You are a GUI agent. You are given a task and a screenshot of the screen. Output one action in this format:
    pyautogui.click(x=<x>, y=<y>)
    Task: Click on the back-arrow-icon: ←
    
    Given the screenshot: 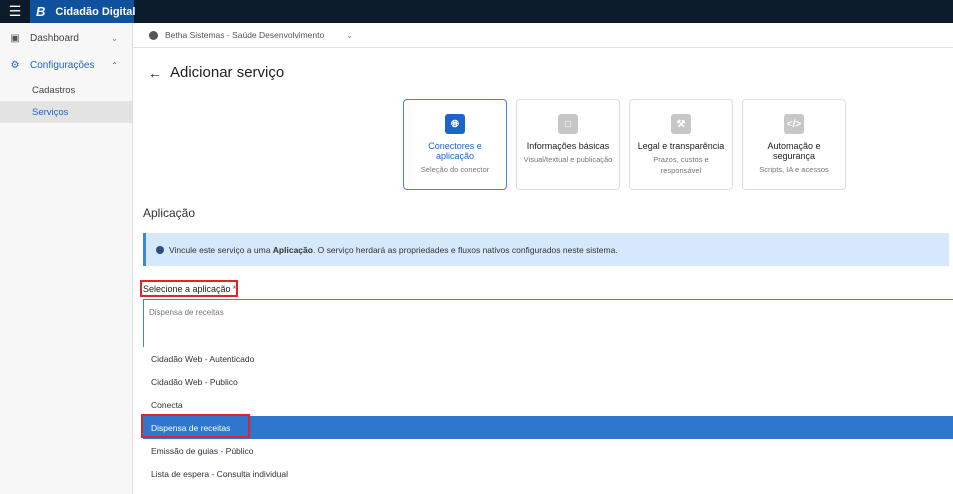 What is the action you would take?
    pyautogui.click(x=155, y=73)
    